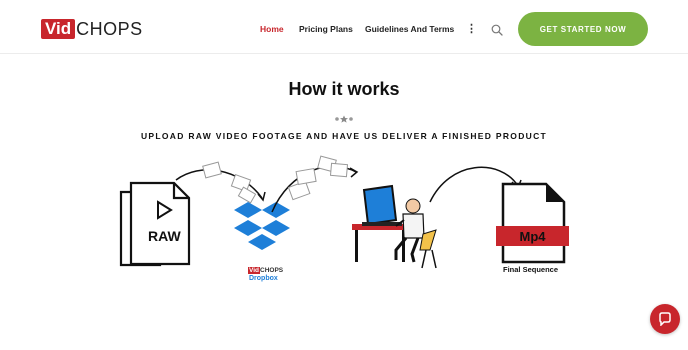 The height and width of the screenshot is (350, 688). What do you see at coordinates (394, 226) in the screenshot?
I see `editor-at-desk-icon` at bounding box center [394, 226].